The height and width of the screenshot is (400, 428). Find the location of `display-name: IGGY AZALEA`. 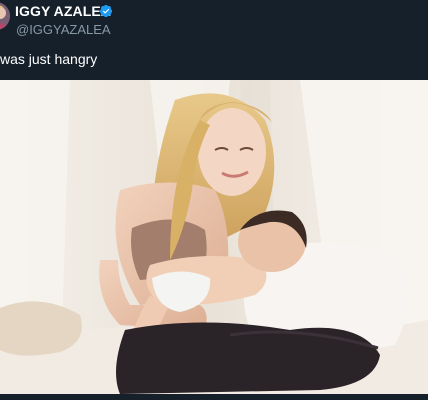

display-name: IGGY AZALEA is located at coordinates (63, 11).